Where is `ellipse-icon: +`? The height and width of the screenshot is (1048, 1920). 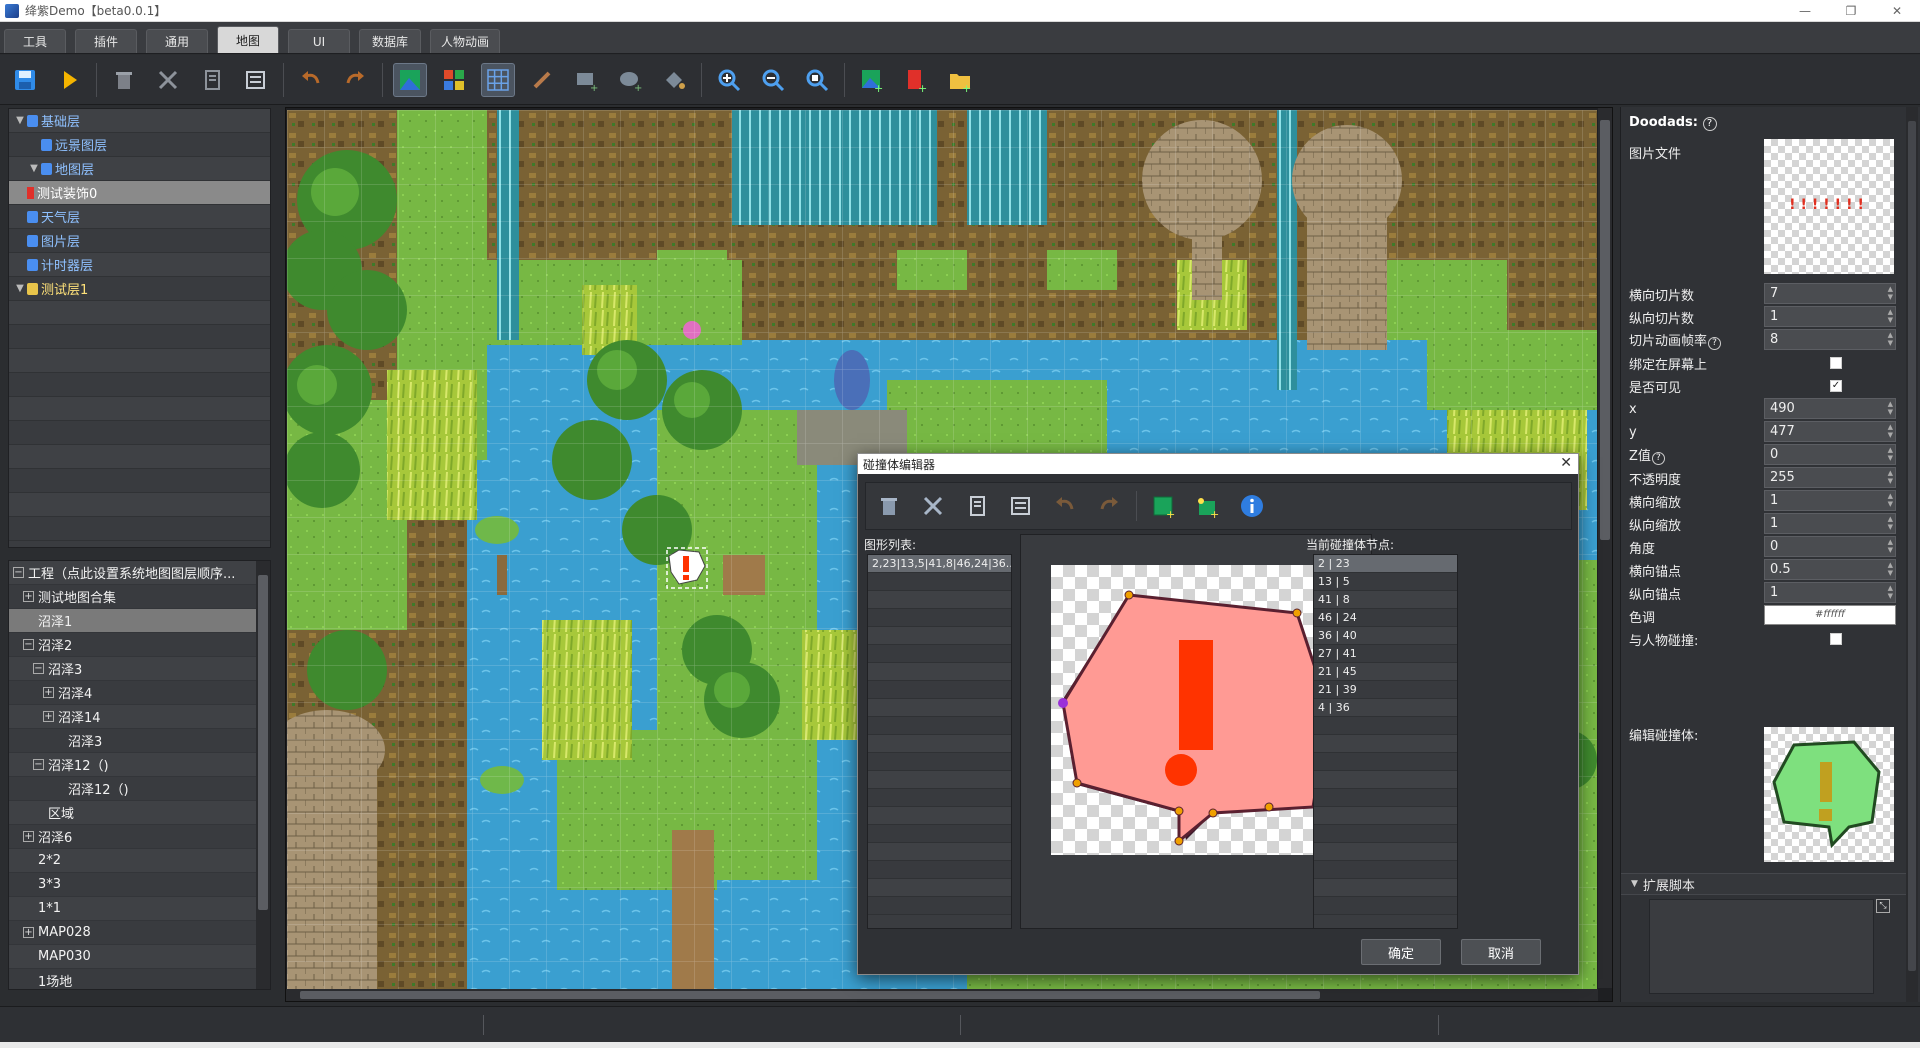 ellipse-icon: + is located at coordinates (630, 80).